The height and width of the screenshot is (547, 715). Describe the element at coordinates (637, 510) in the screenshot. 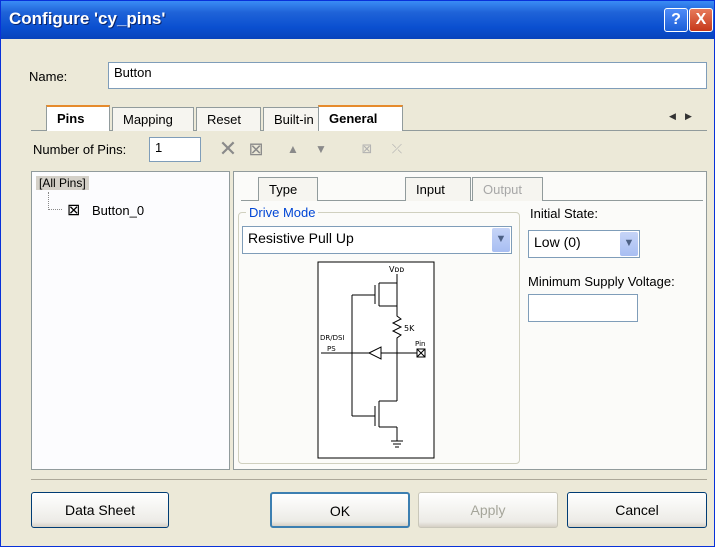

I see `cancel-button: Cancel` at that location.